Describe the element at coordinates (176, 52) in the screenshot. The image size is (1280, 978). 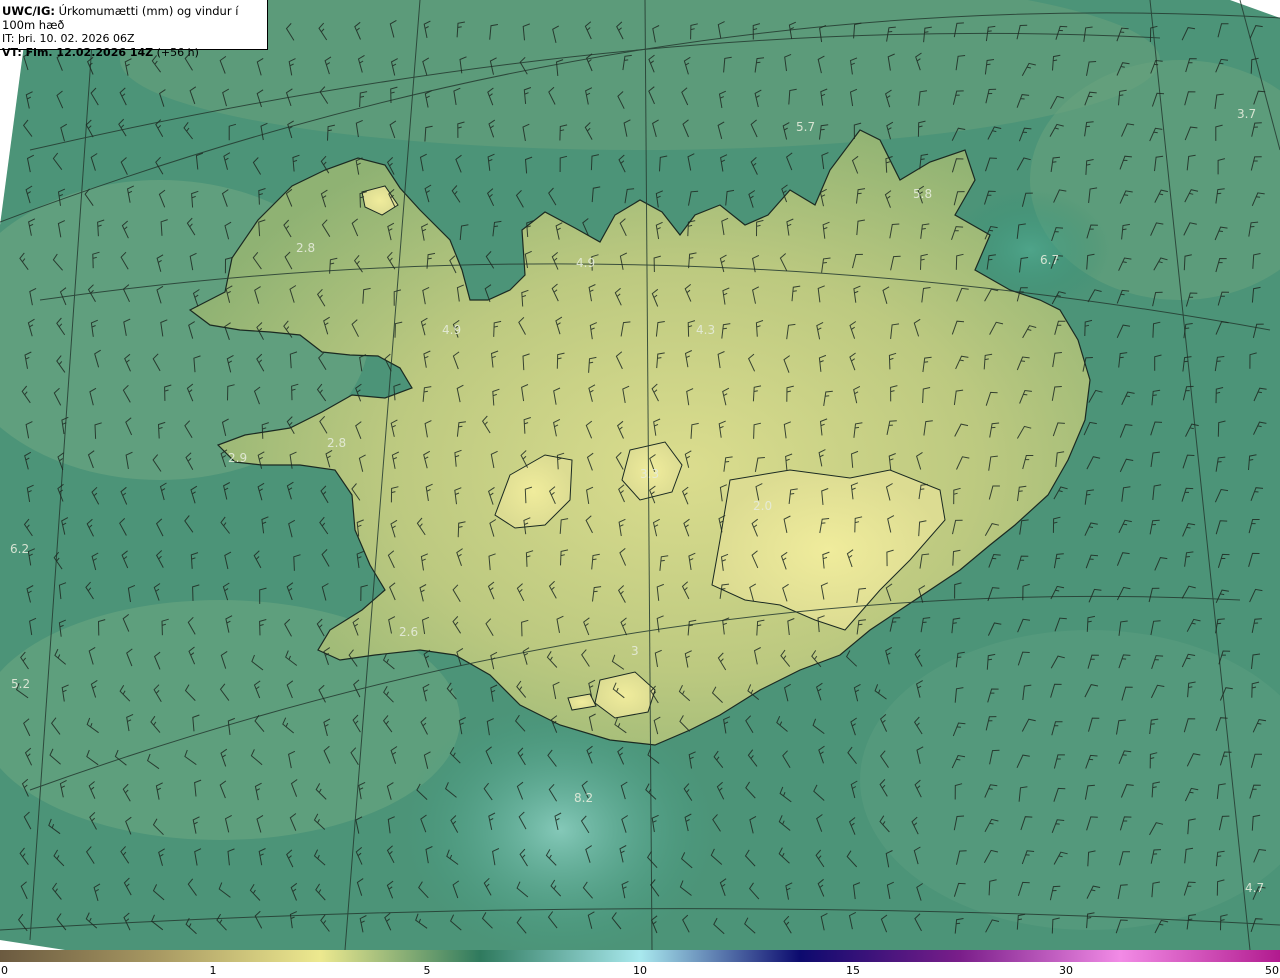
I see `lead-time: (+56 h)` at that location.